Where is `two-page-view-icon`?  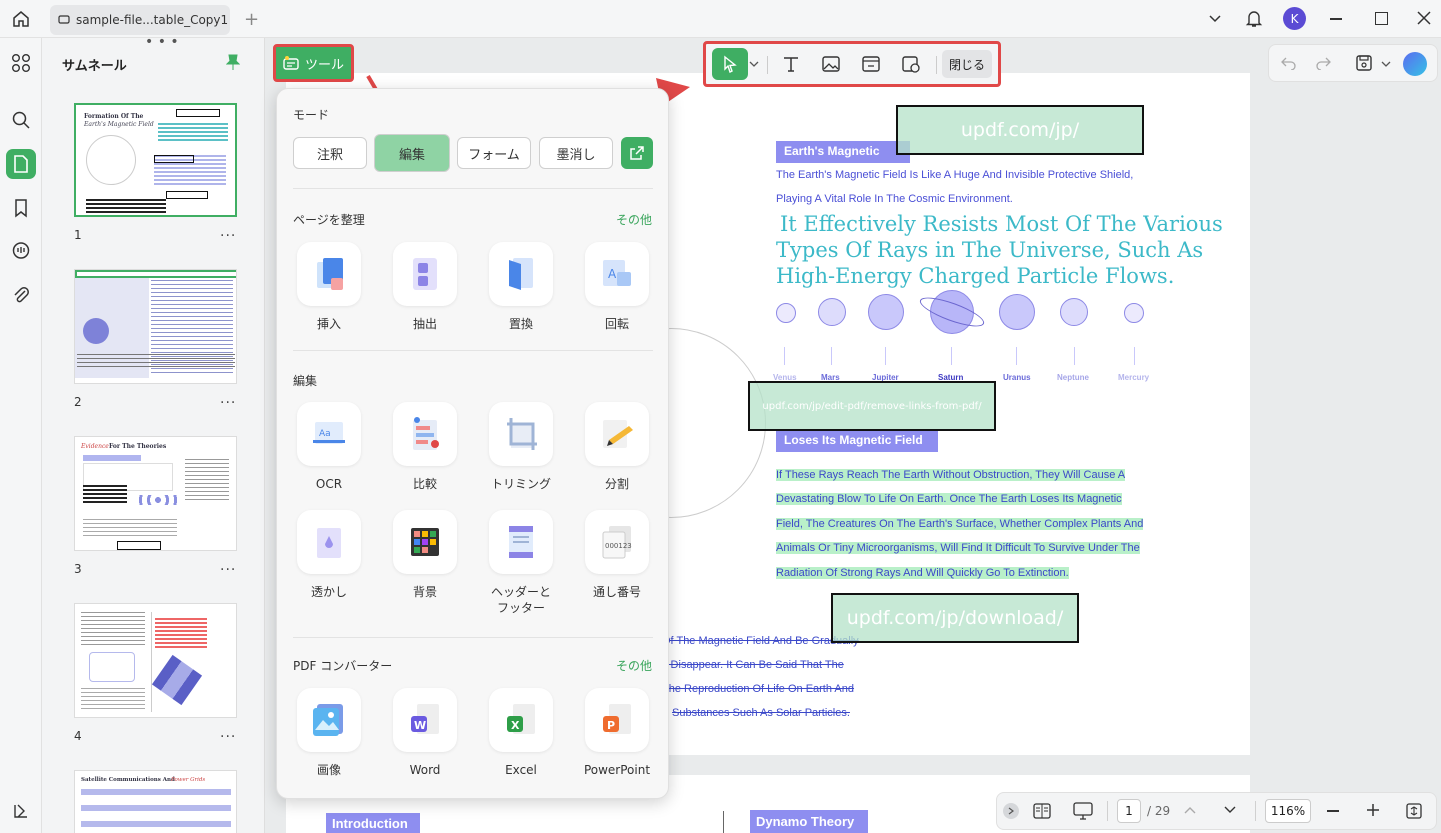 two-page-view-icon is located at coordinates (1042, 811).